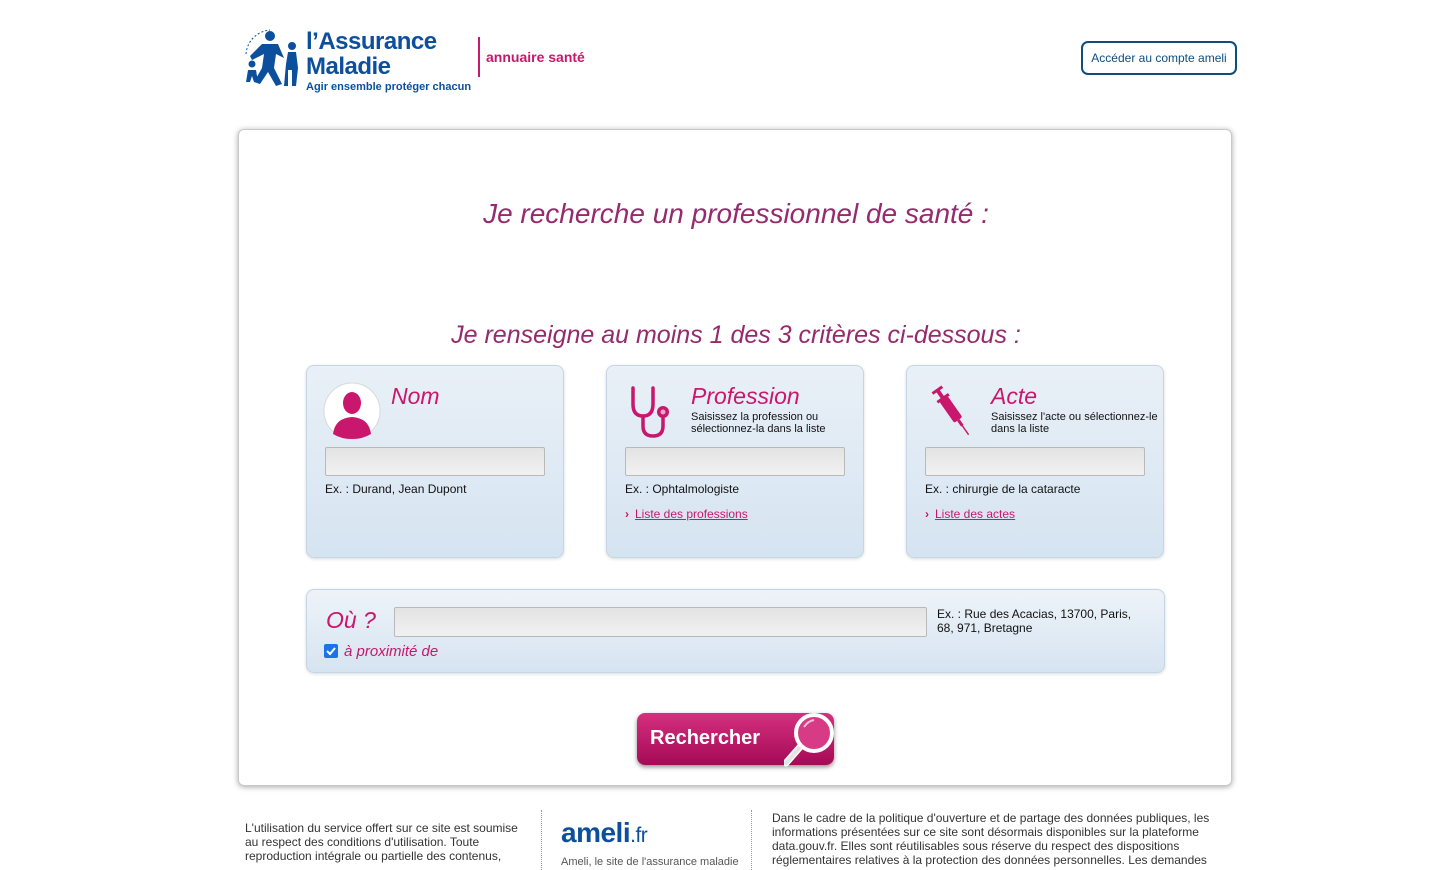  What do you see at coordinates (351, 620) in the screenshot?
I see `location-label: Où ?` at bounding box center [351, 620].